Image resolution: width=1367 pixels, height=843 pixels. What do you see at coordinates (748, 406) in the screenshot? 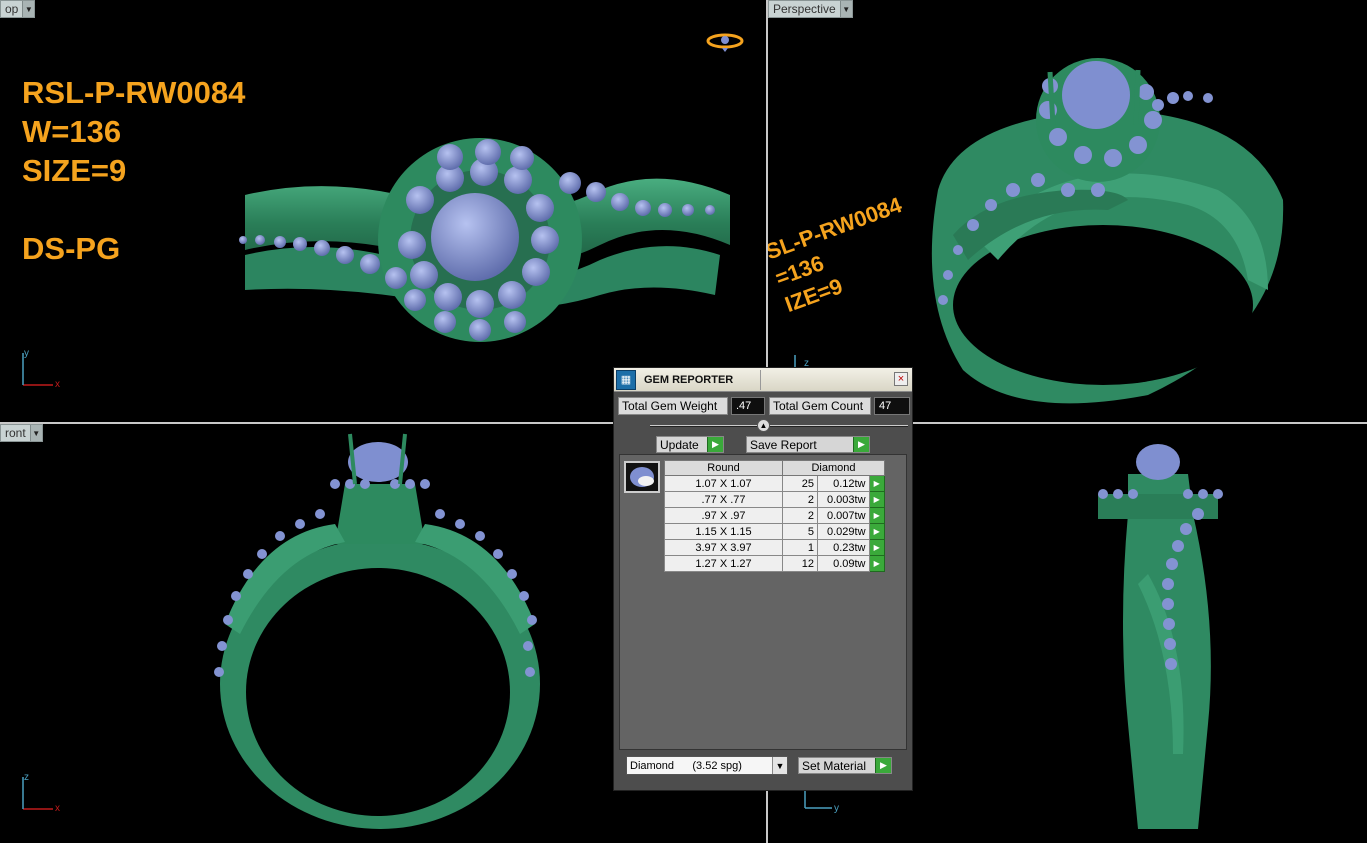
I see `total-gem-weight-value: .47` at bounding box center [748, 406].